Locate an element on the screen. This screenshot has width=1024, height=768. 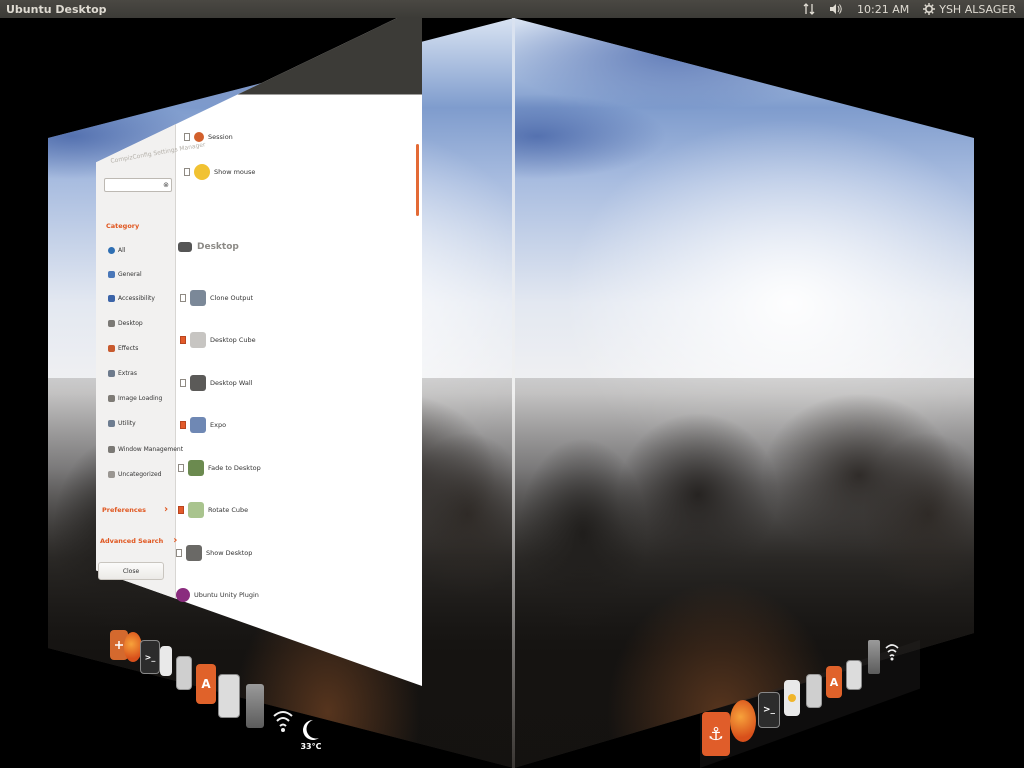
clock: 10:21 AM is located at coordinates (883, 9).